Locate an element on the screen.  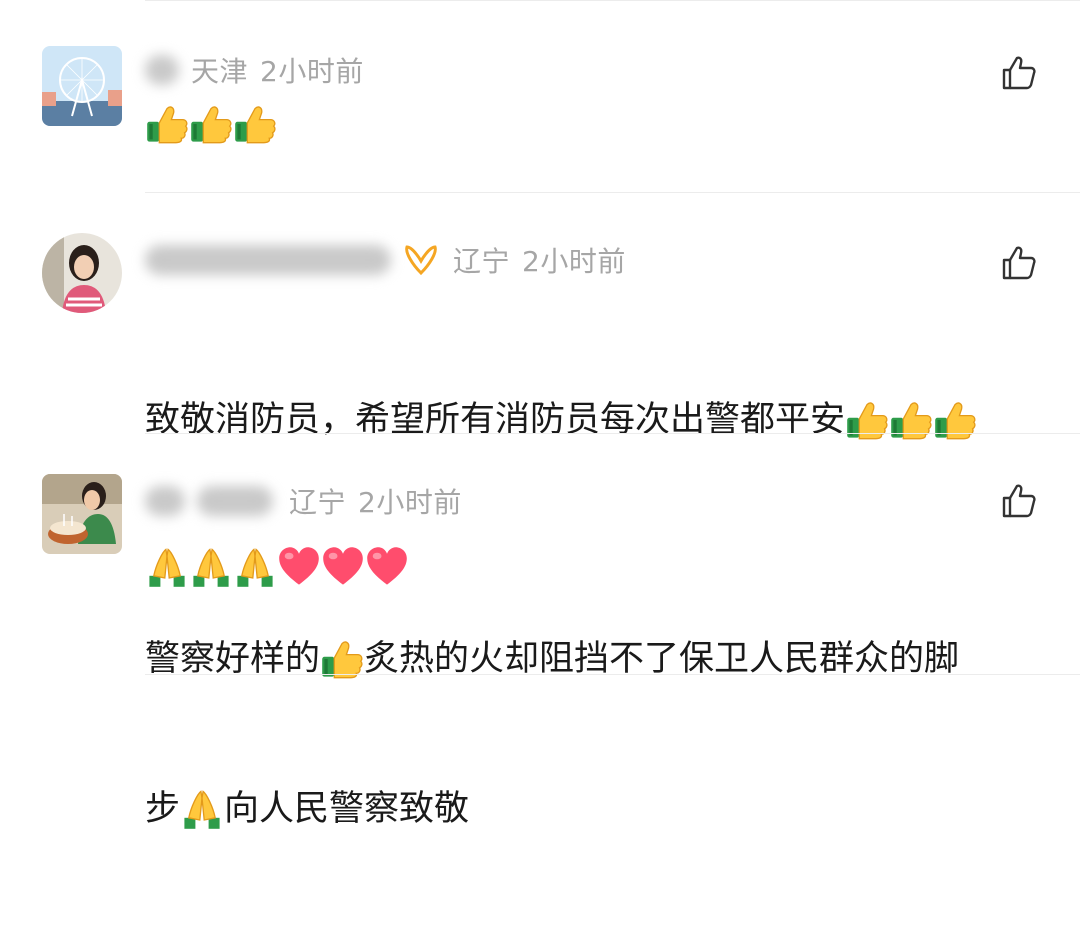
folded-hands-icon is located at coordinates (202, 809).